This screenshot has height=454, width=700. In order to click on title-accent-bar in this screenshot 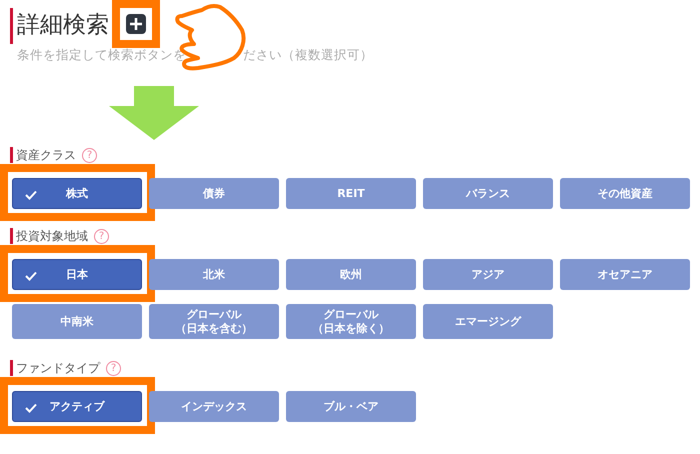, I will do `click(11, 26)`.